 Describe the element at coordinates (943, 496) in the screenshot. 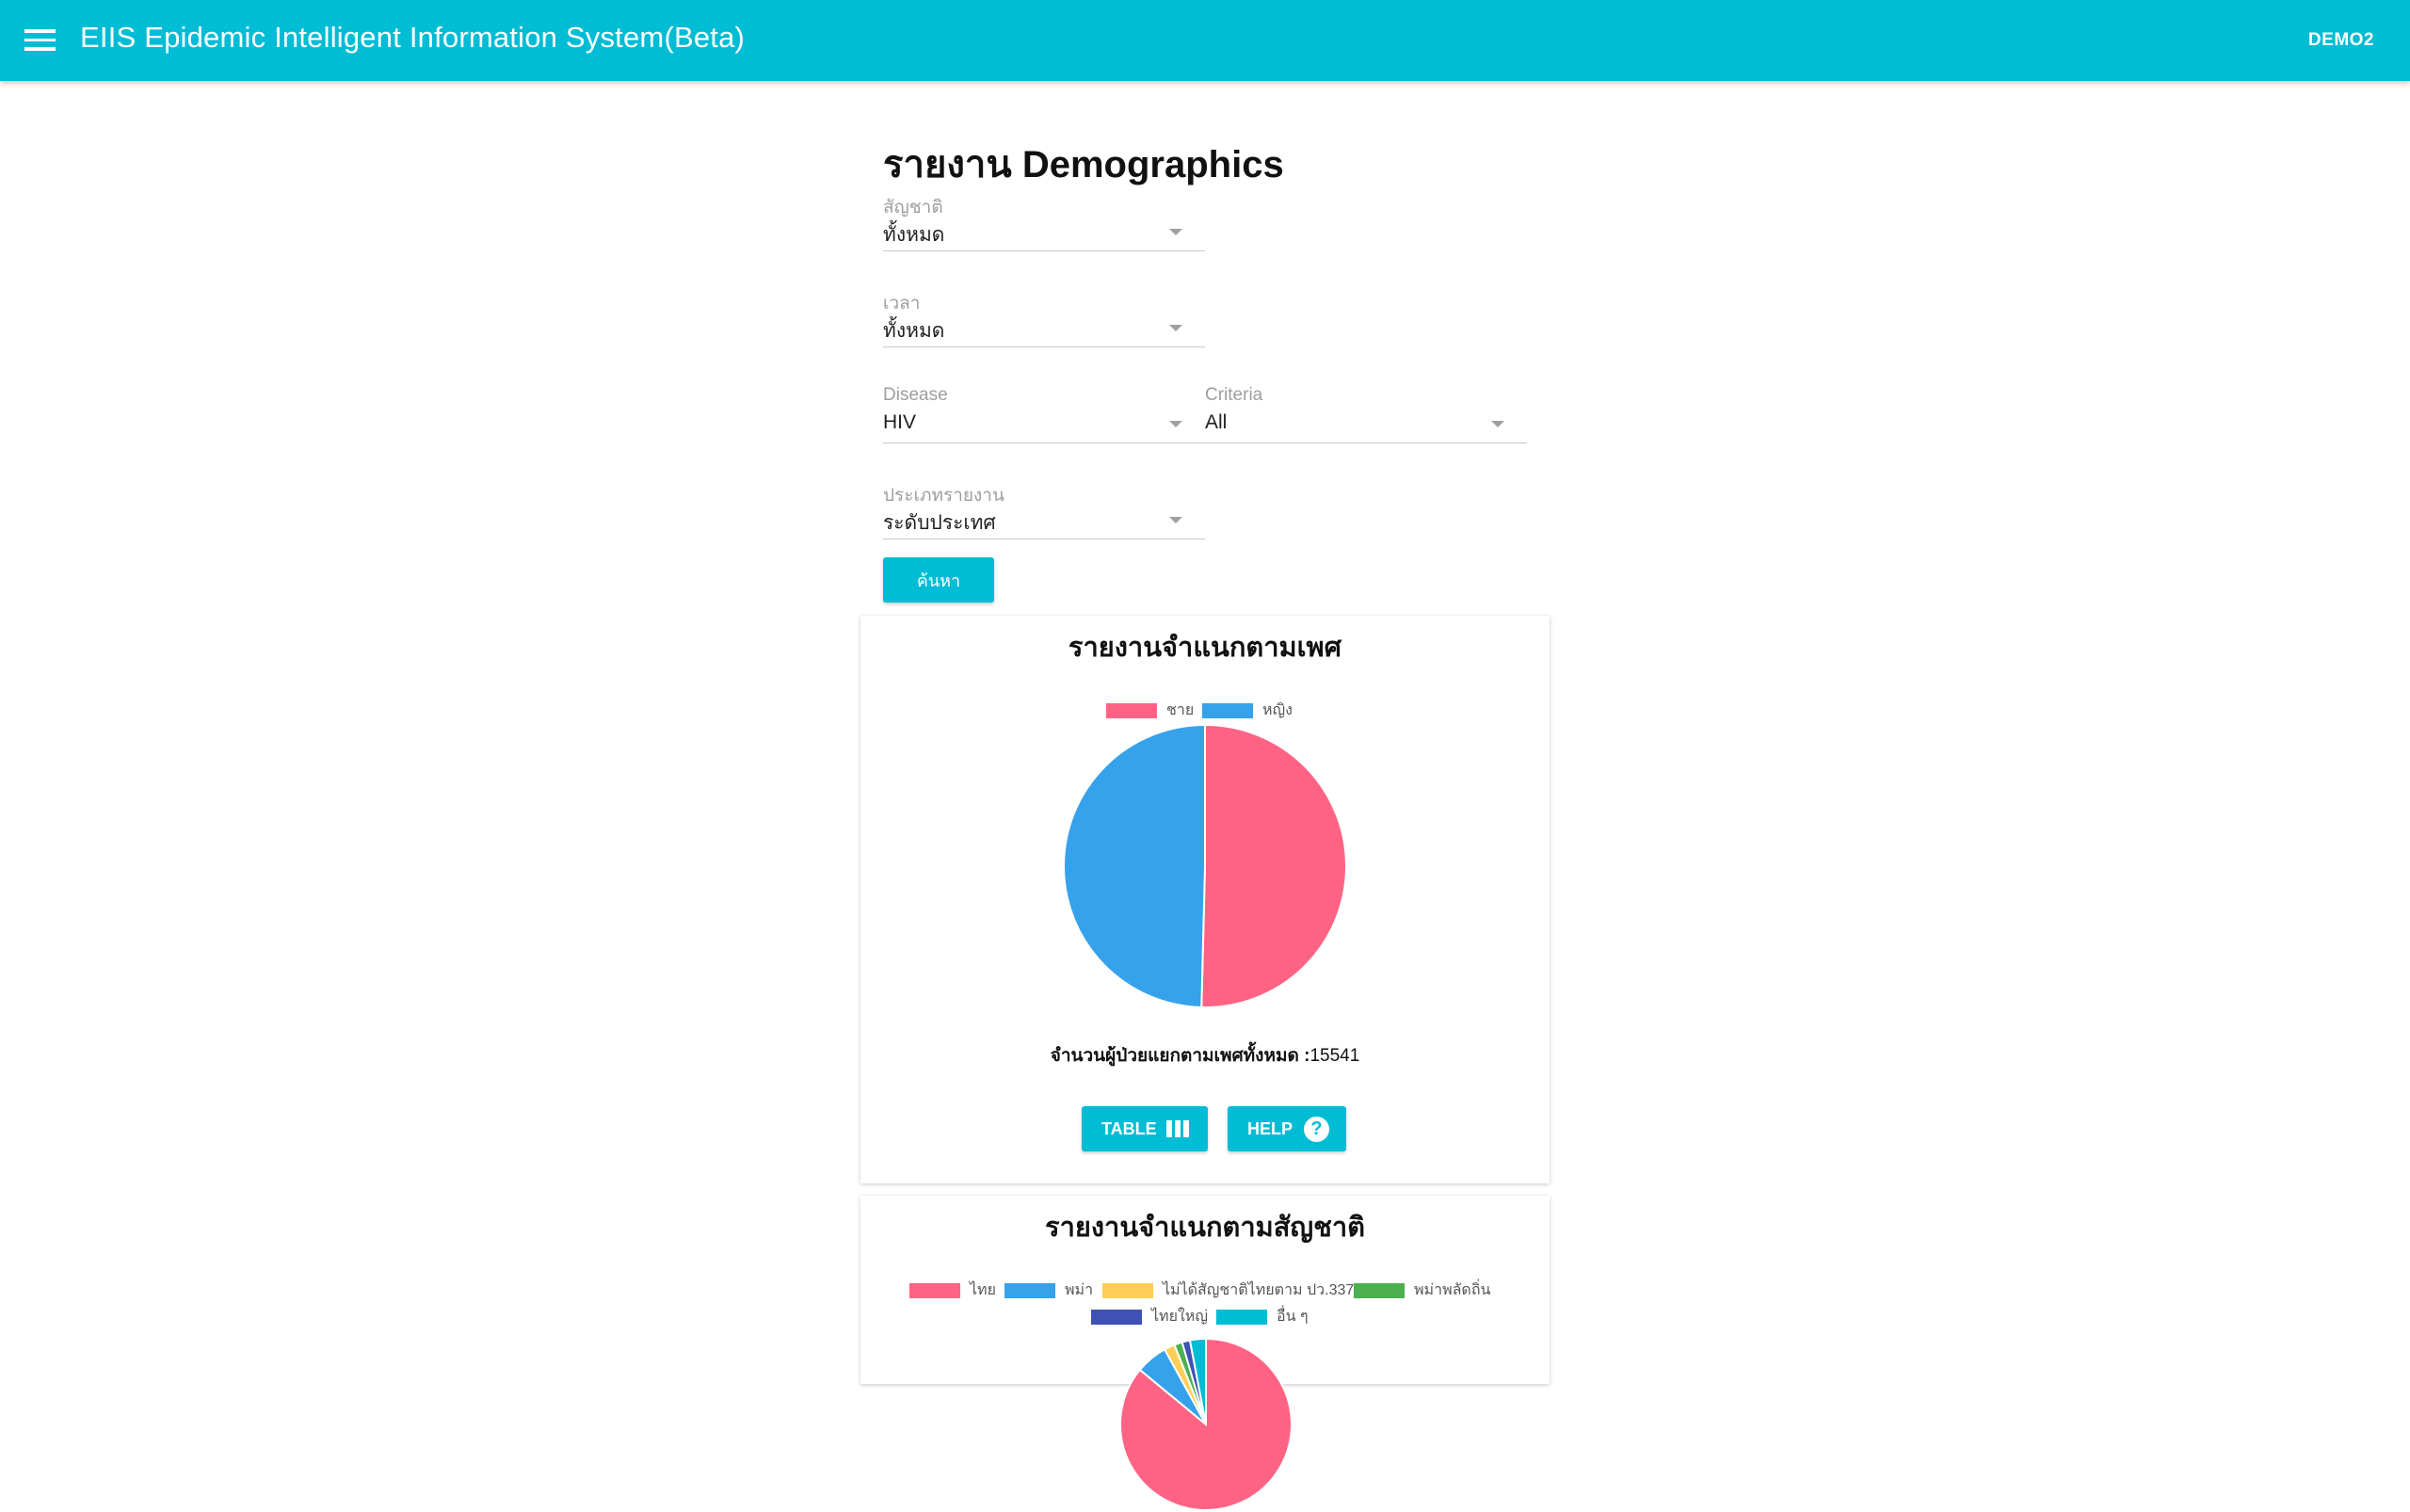

I see `field-label: ประเภทรายงาน` at that location.